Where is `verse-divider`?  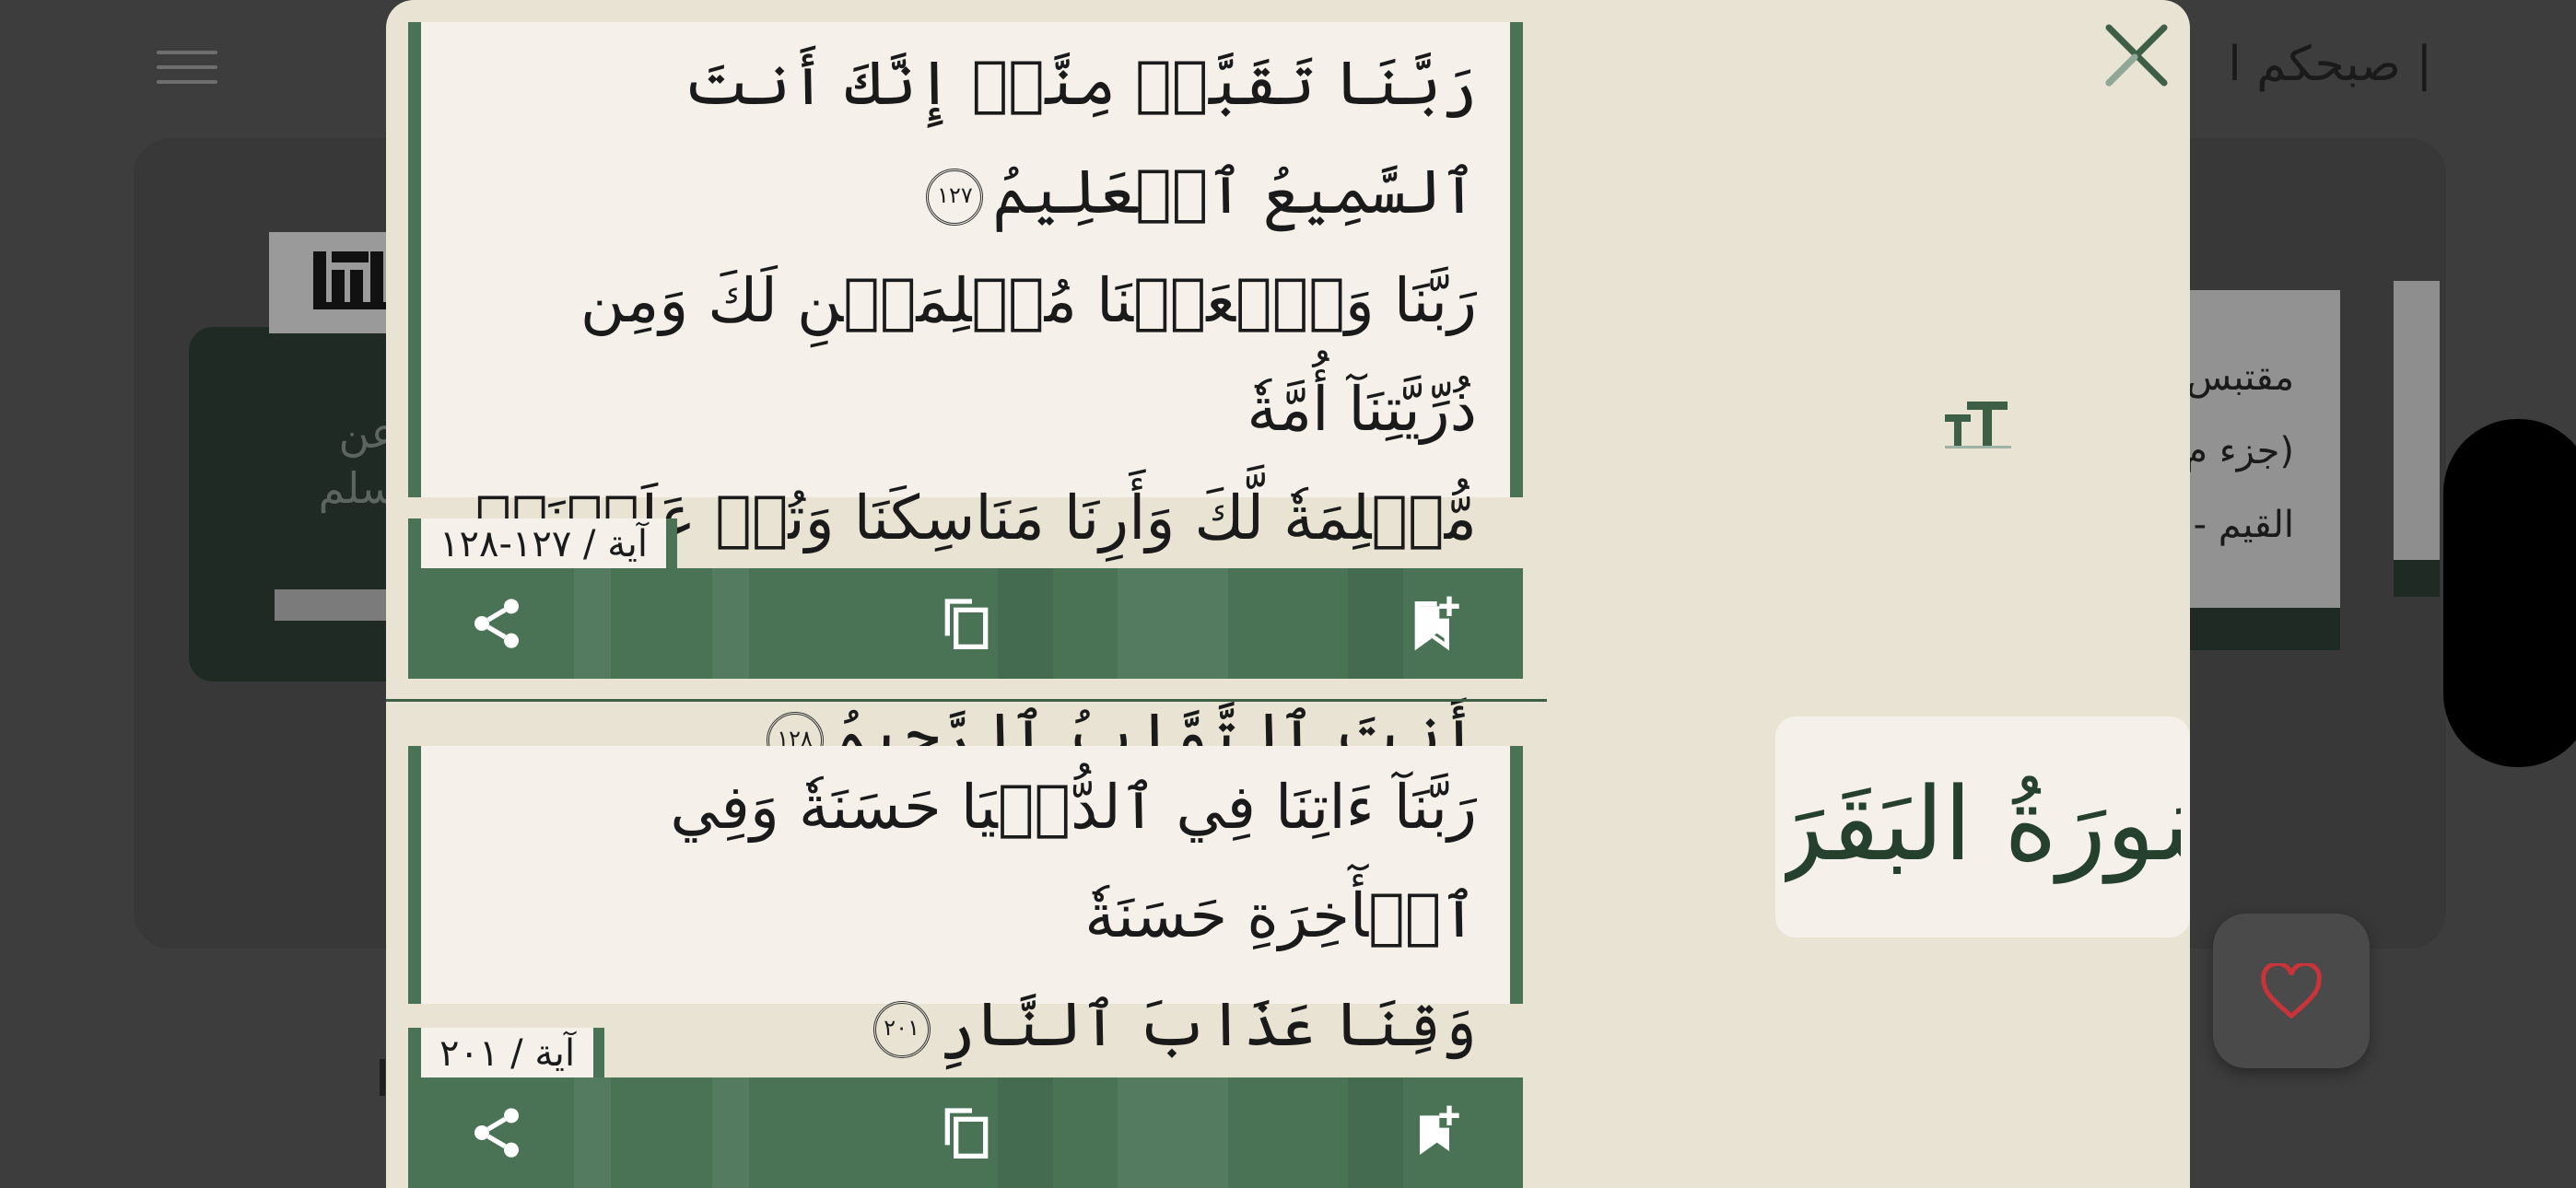
verse-divider is located at coordinates (967, 700).